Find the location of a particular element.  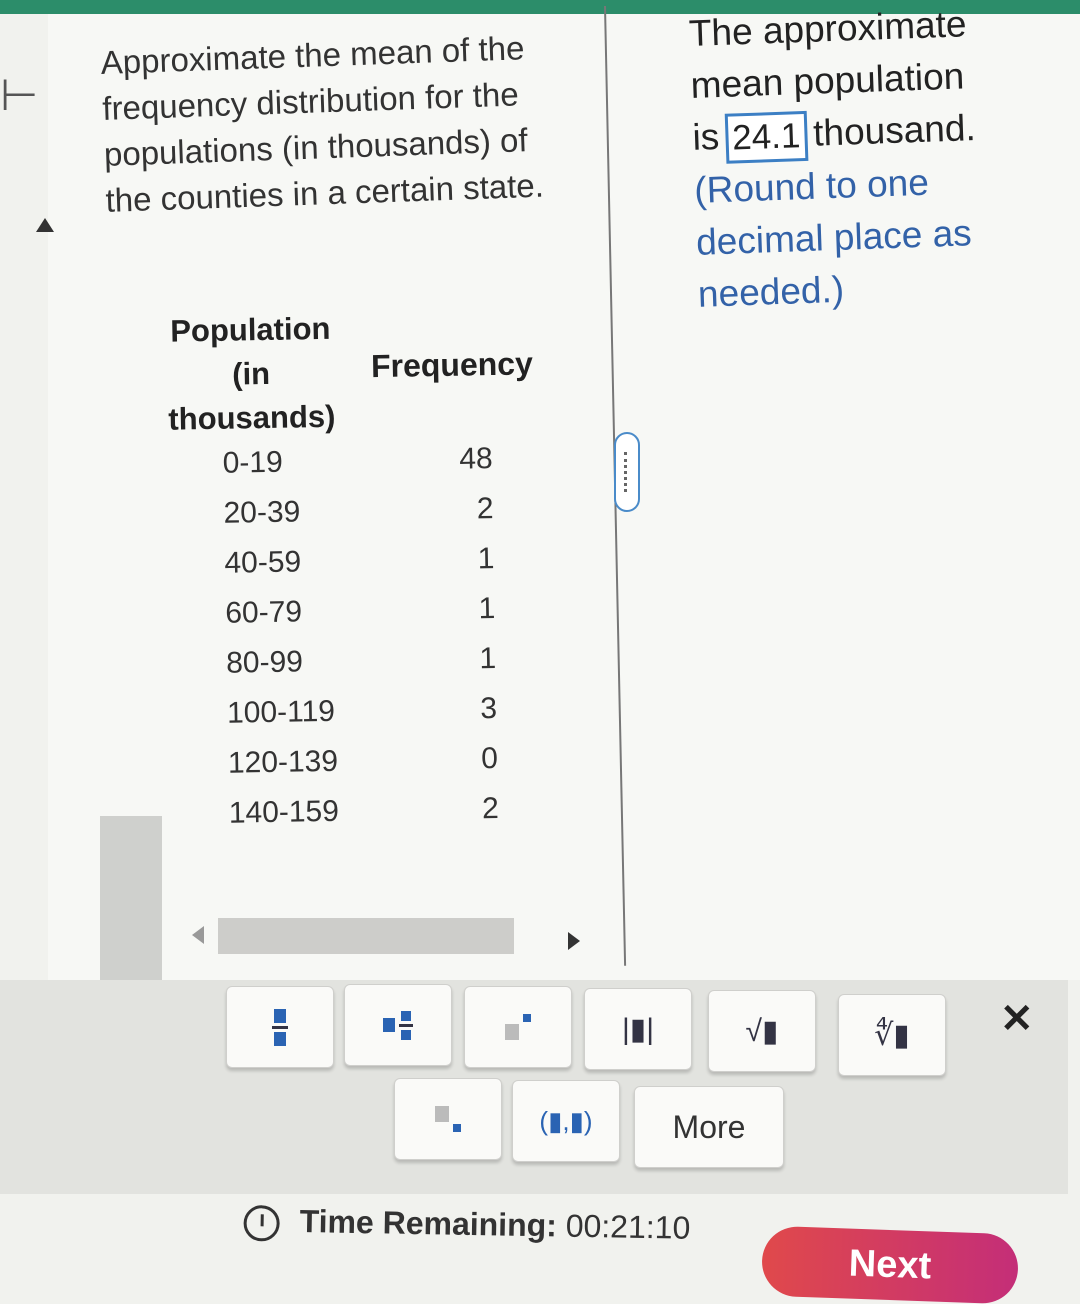

timer: Time Remaining: 00:21:10 is located at coordinates (467, 1225).